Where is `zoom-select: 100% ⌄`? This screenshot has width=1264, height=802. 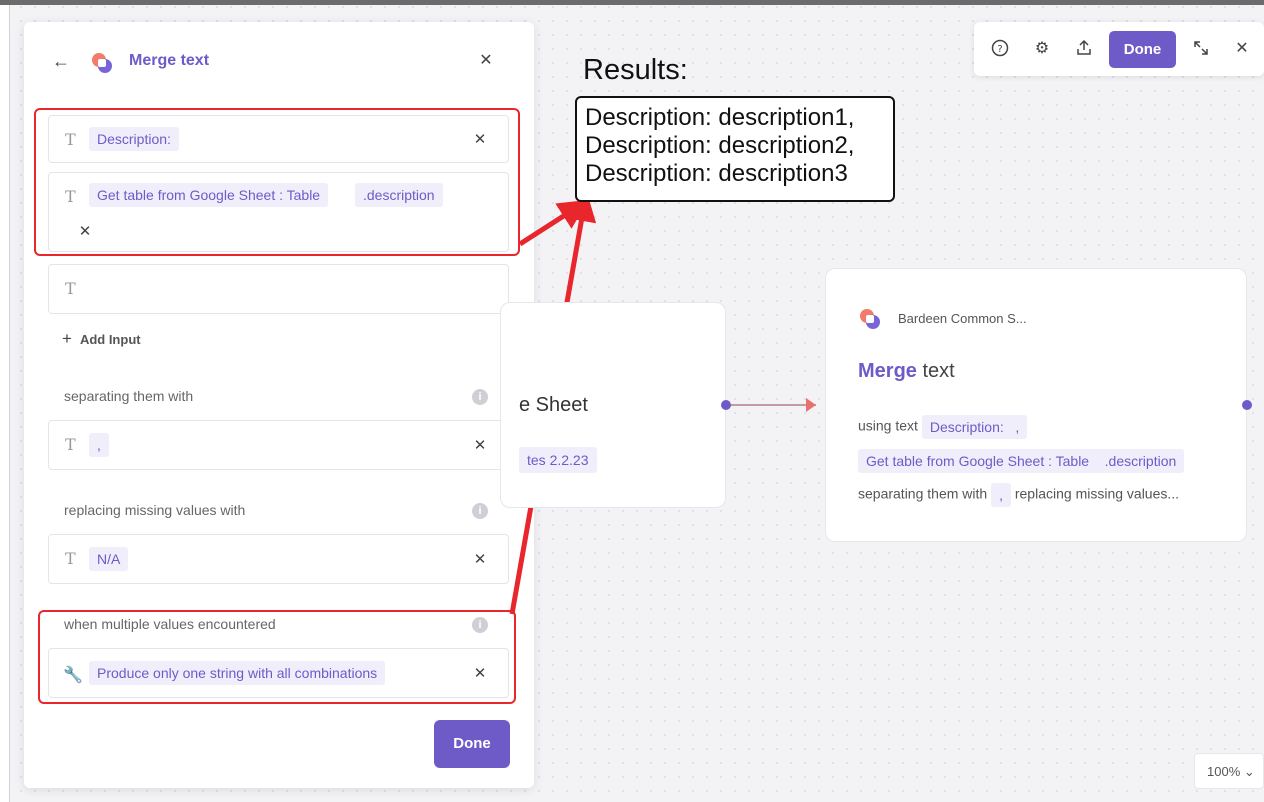
zoom-select: 100% ⌄ is located at coordinates (1229, 771).